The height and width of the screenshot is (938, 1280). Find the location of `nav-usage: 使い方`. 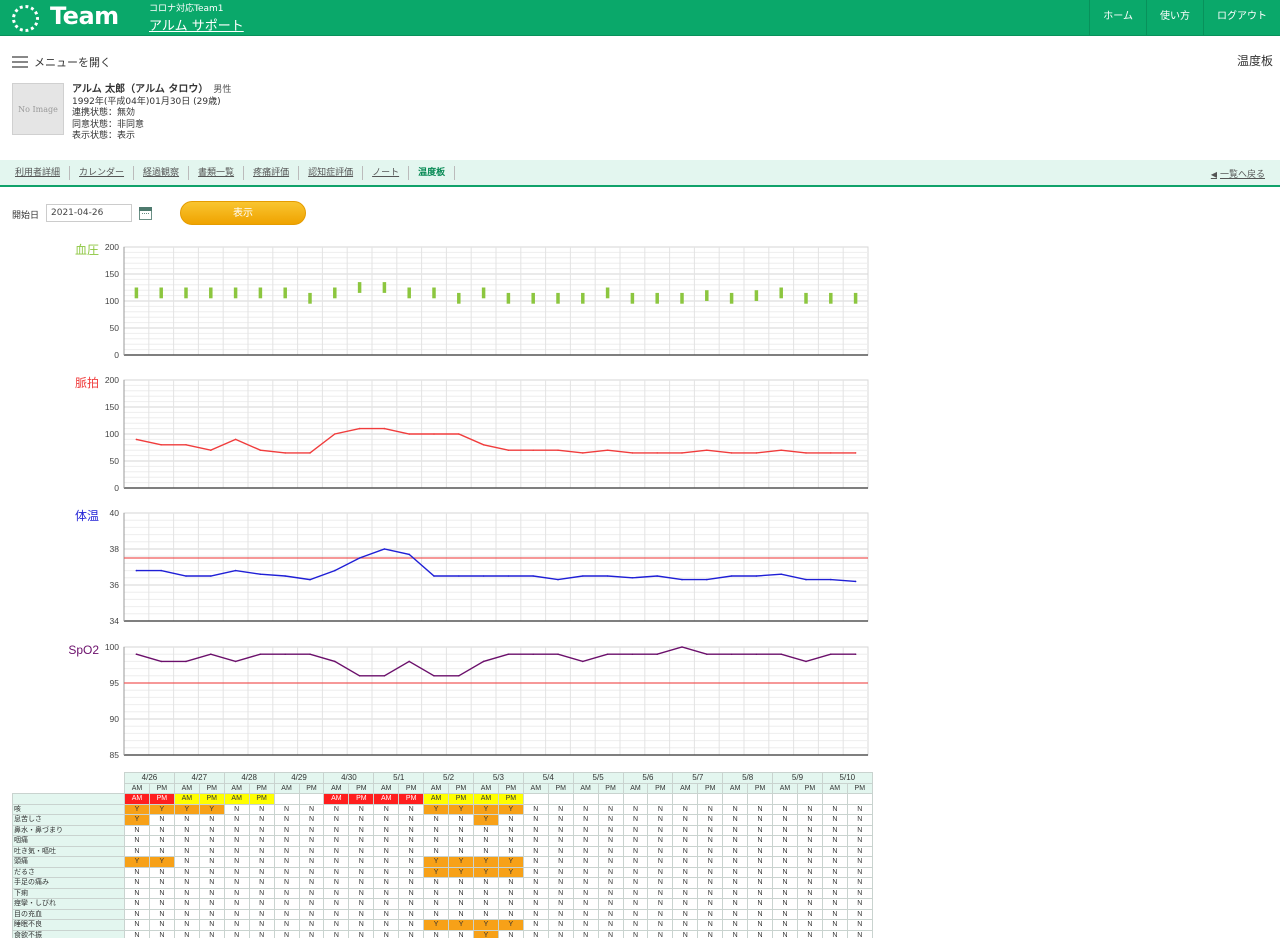

nav-usage: 使い方 is located at coordinates (1174, 18).